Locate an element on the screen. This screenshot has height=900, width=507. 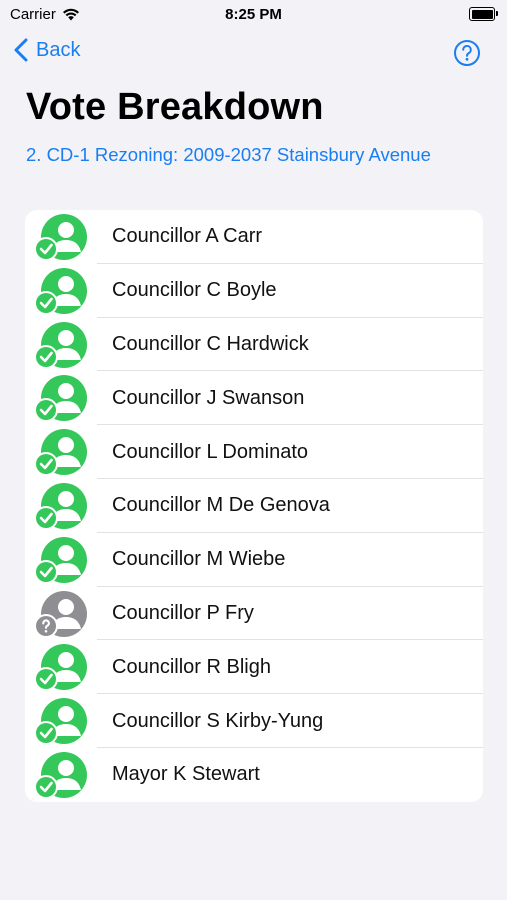
back-label: Back is located at coordinates (58, 49).